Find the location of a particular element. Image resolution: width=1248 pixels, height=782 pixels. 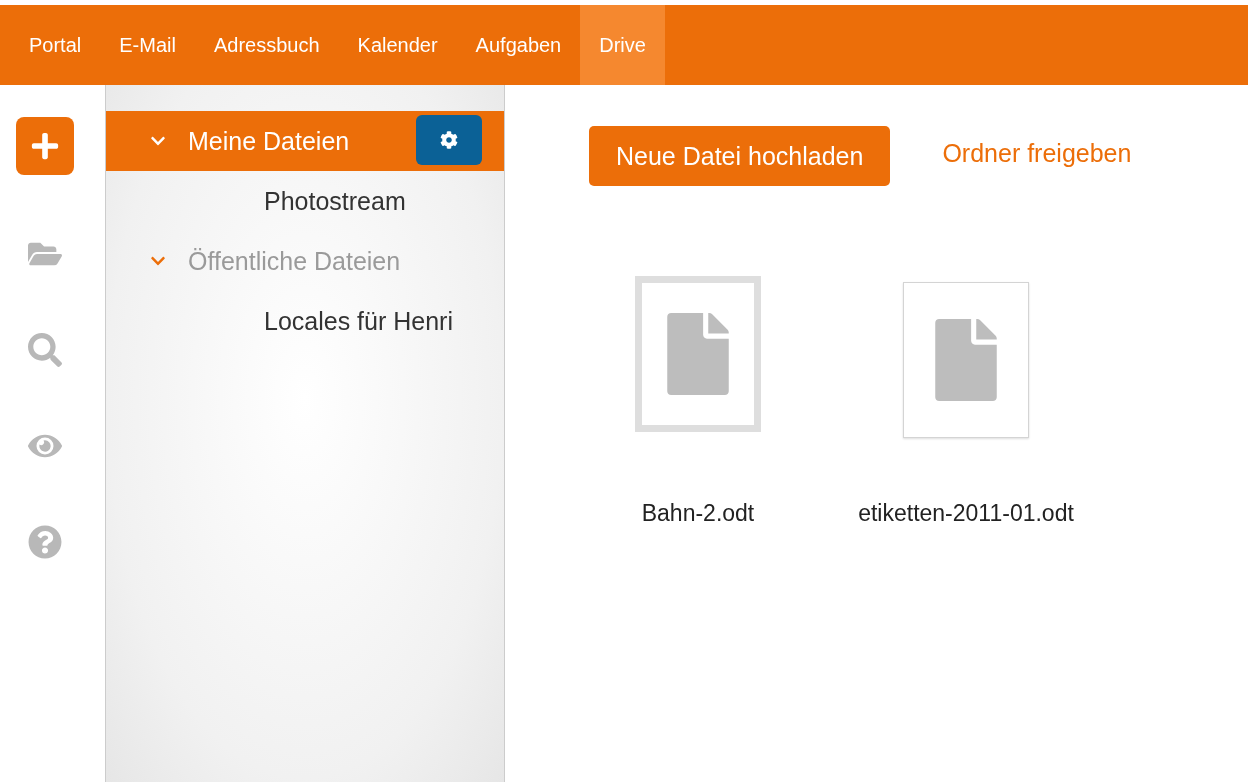

nav-tab: Drive is located at coordinates (622, 45).